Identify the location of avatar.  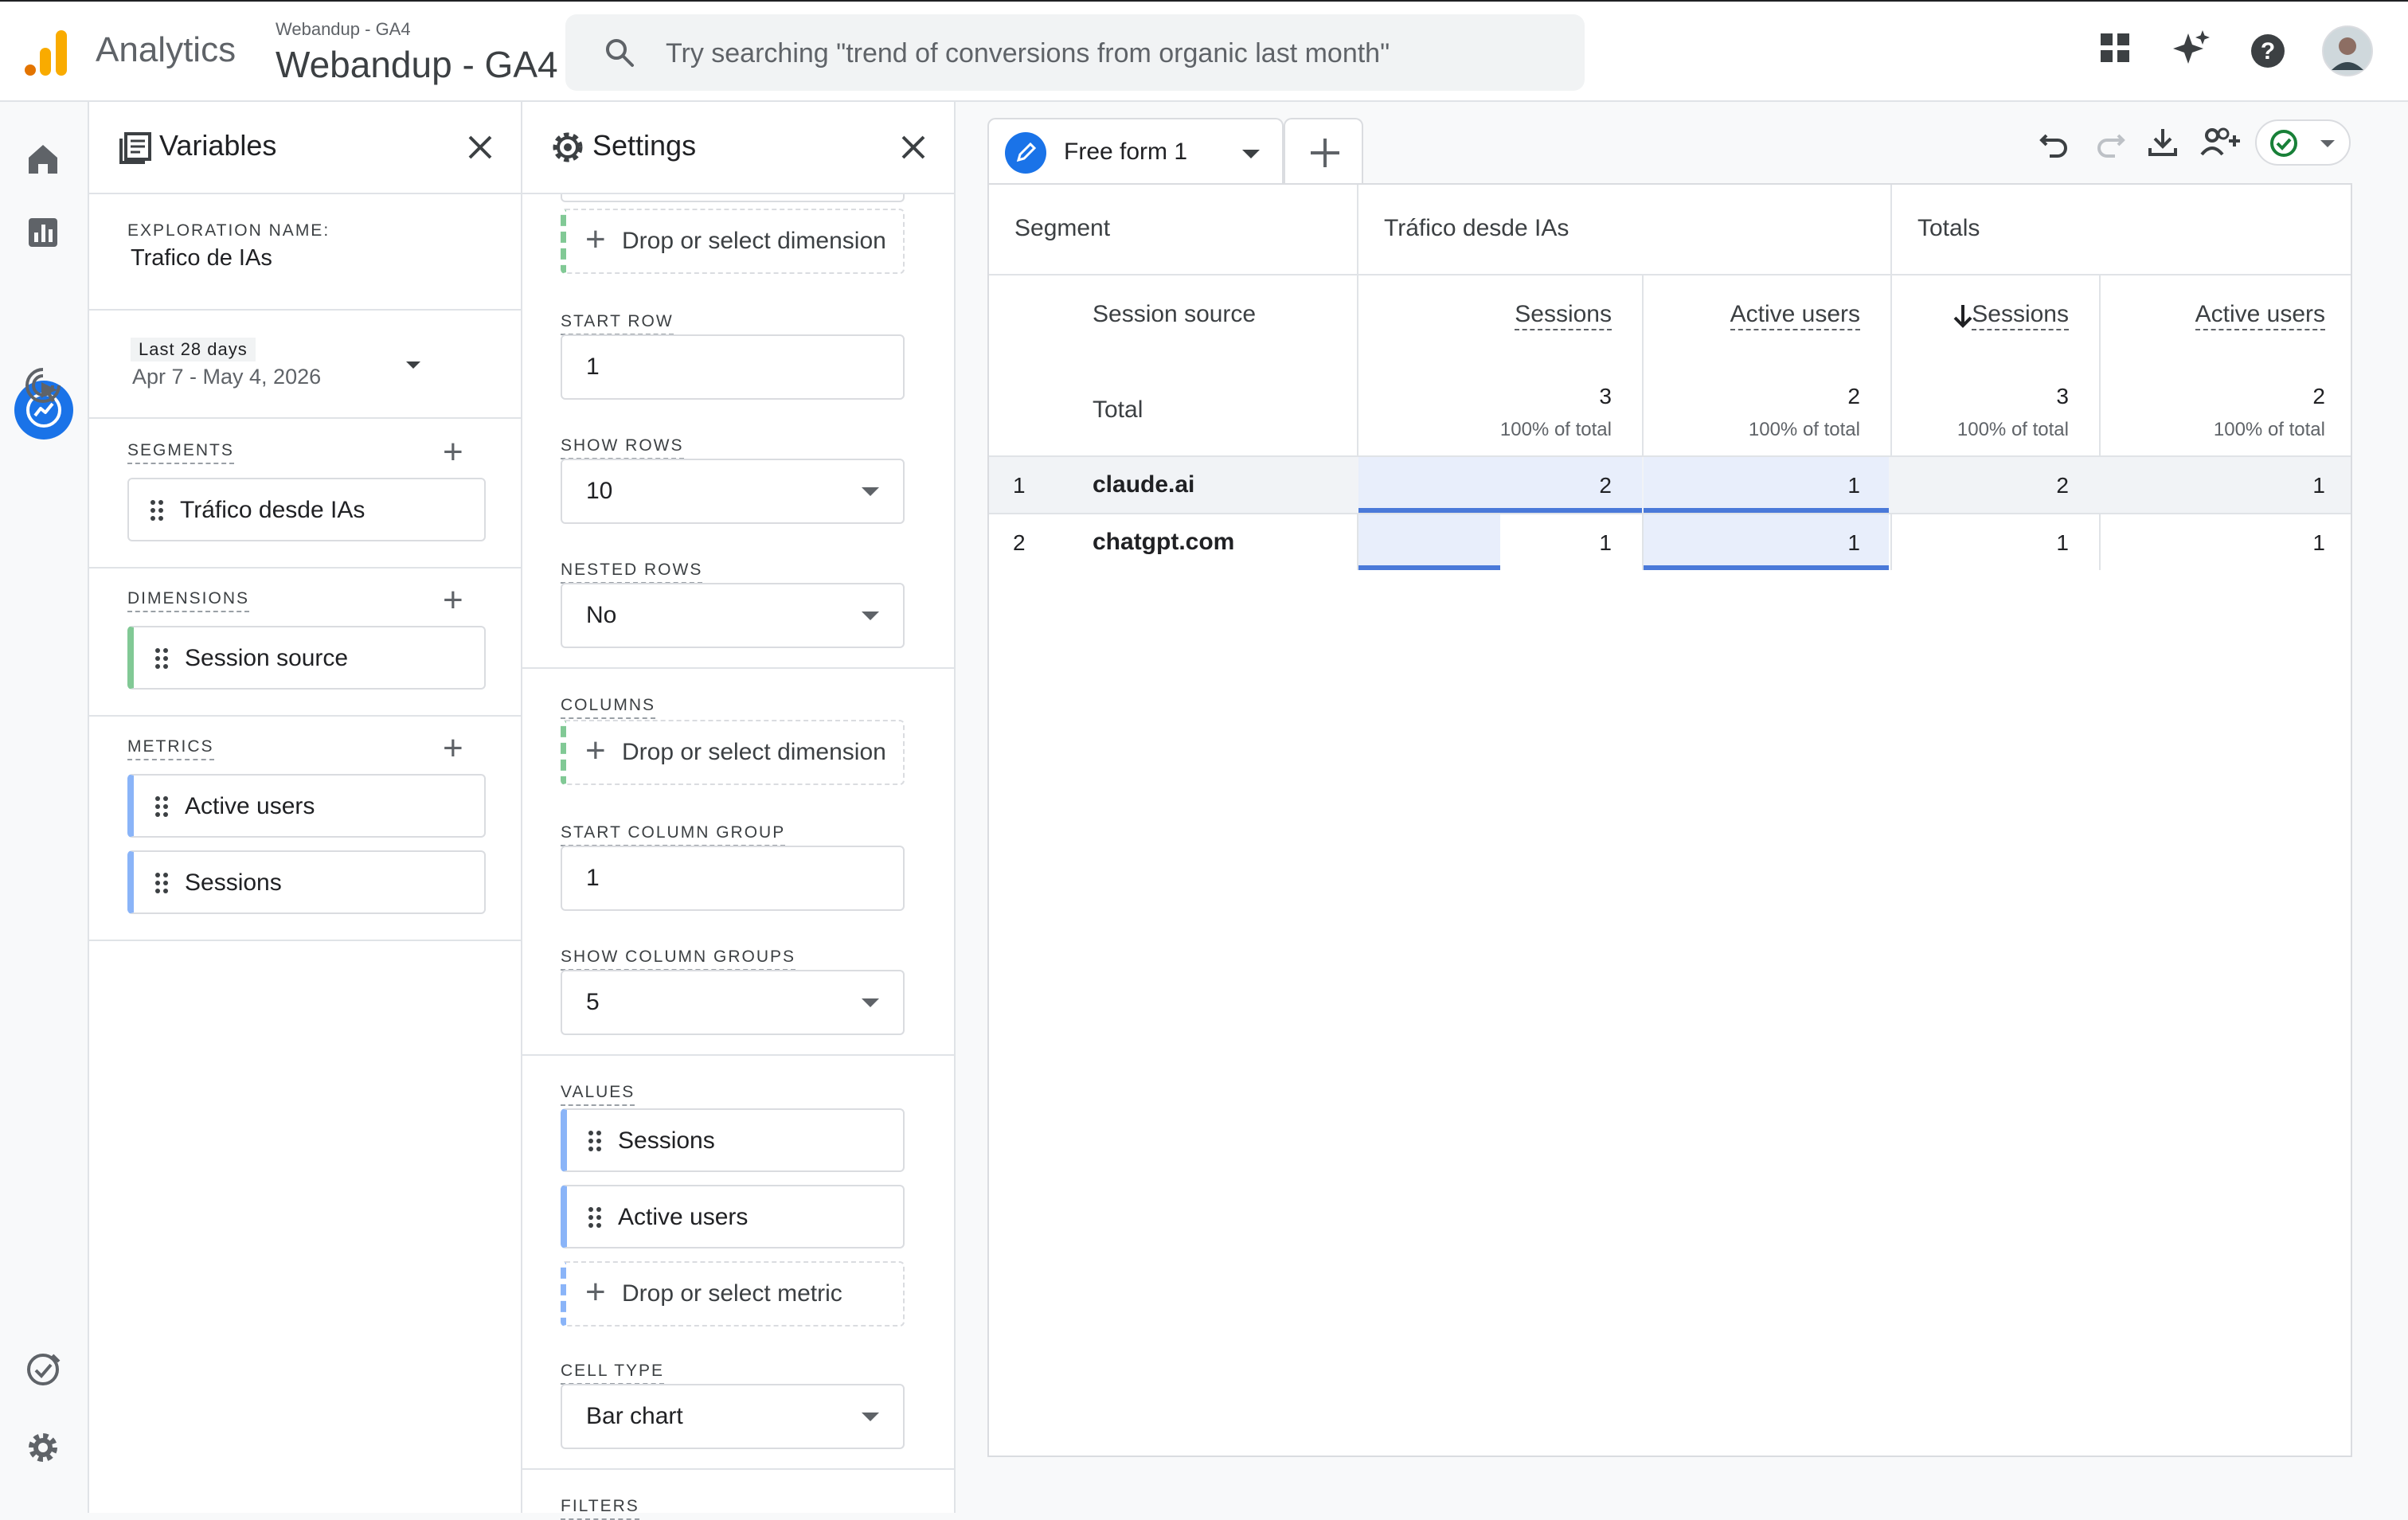
(2347, 50).